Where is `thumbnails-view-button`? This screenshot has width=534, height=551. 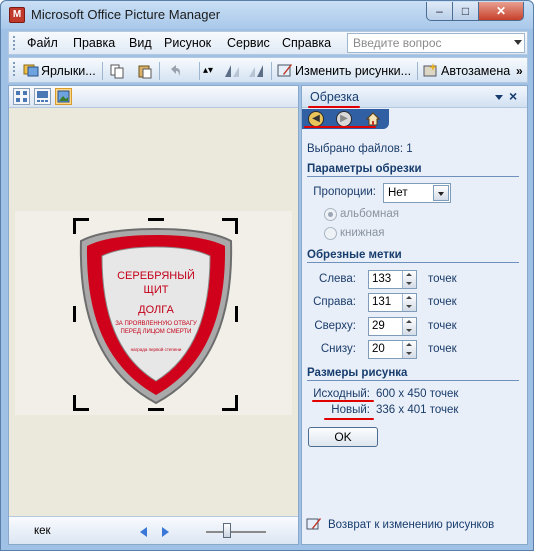 thumbnails-view-button is located at coordinates (21, 96).